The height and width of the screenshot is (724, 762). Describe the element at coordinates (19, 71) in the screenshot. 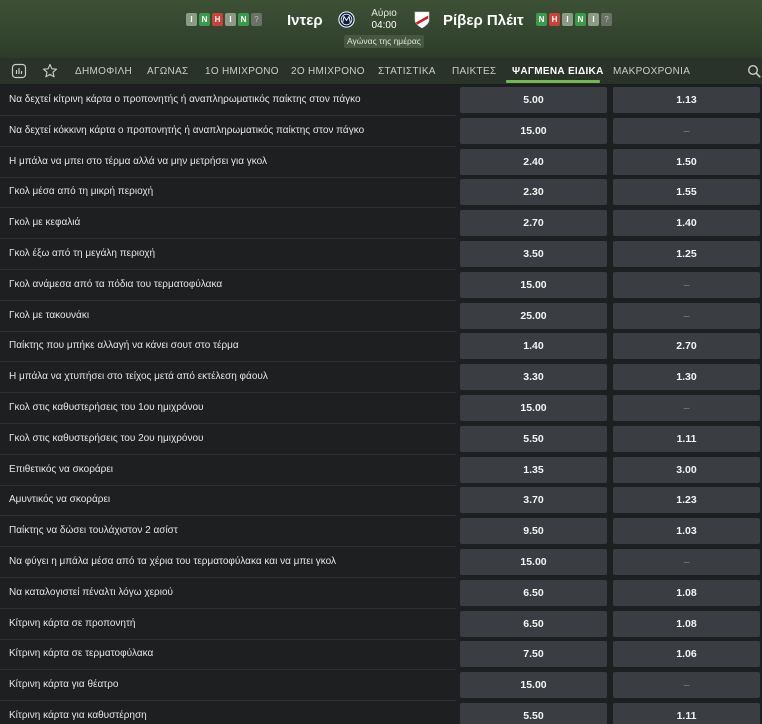

I see `stats-icon` at that location.